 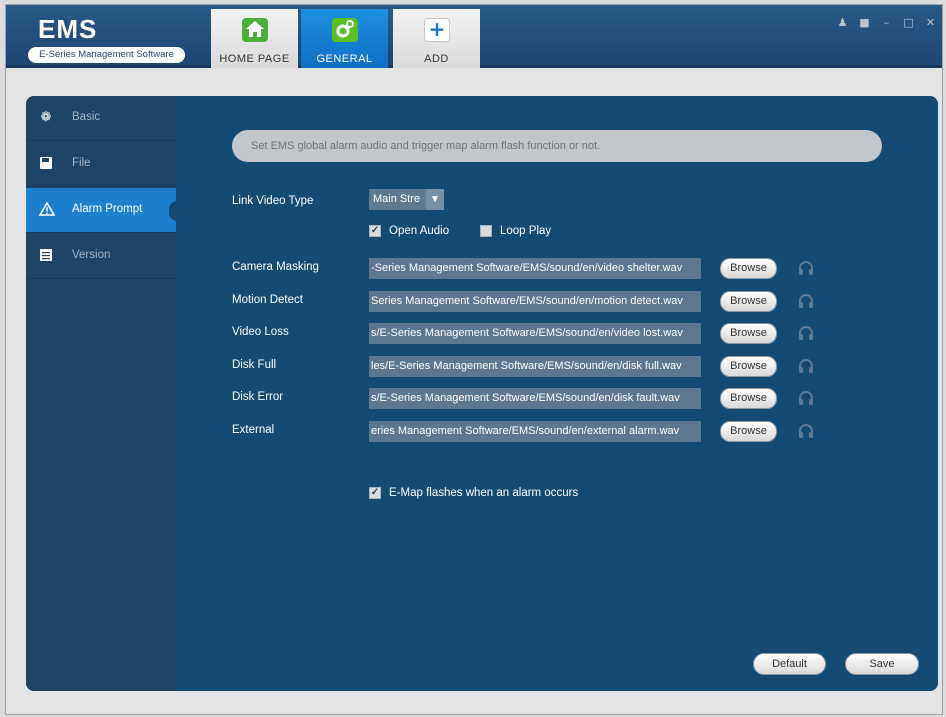 I want to click on sidebar-item-label: Alarm Prompt, so click(x=107, y=209).